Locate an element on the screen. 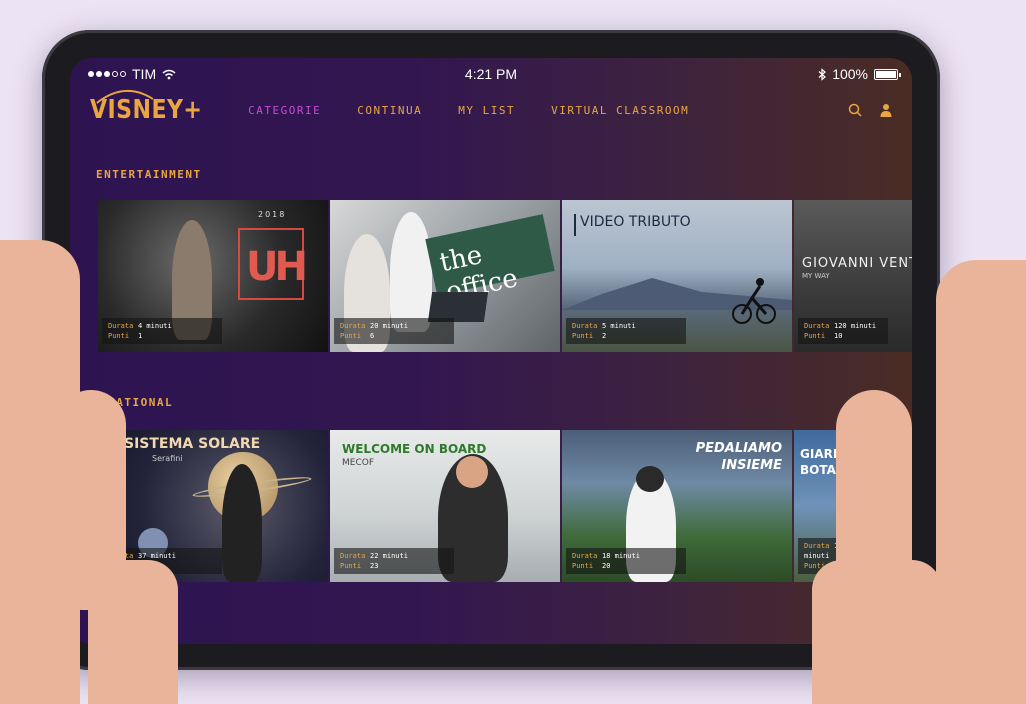 This screenshot has height=704, width=1026. punti-value: 6 is located at coordinates (372, 336).